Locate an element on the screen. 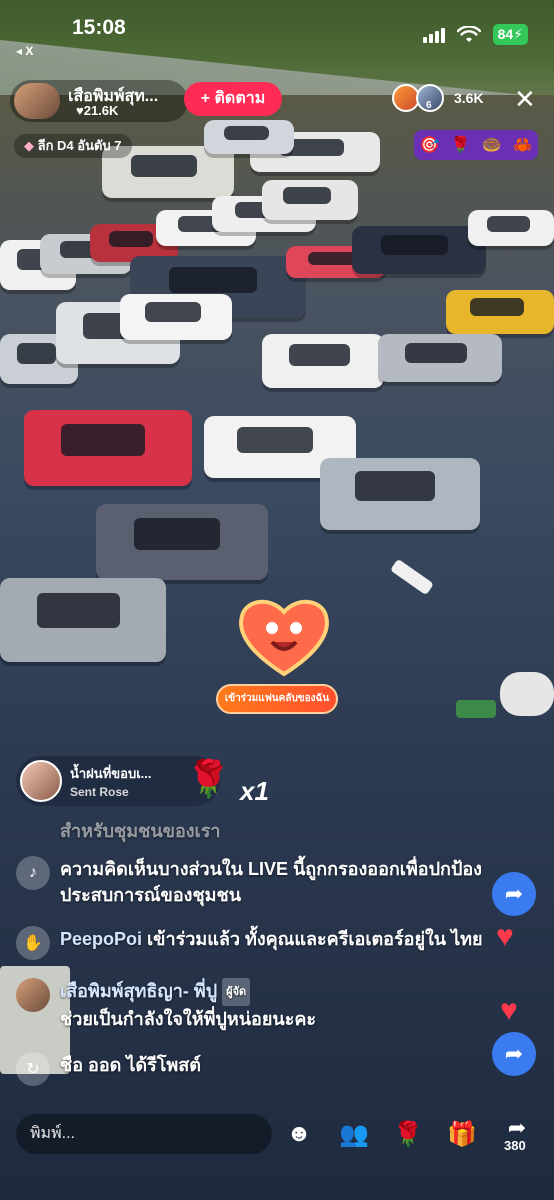 This screenshot has width=554, height=1200. fan-club-heart-icon is located at coordinates (284, 636).